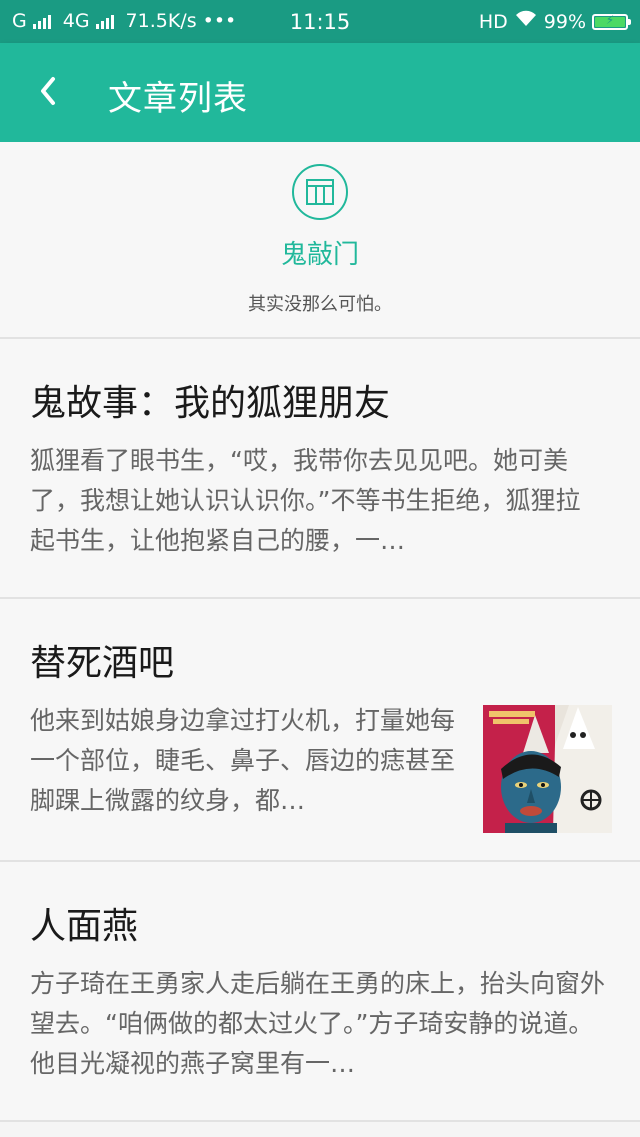 The height and width of the screenshot is (1137, 640). I want to click on page-title: 文章列表, so click(178, 99).